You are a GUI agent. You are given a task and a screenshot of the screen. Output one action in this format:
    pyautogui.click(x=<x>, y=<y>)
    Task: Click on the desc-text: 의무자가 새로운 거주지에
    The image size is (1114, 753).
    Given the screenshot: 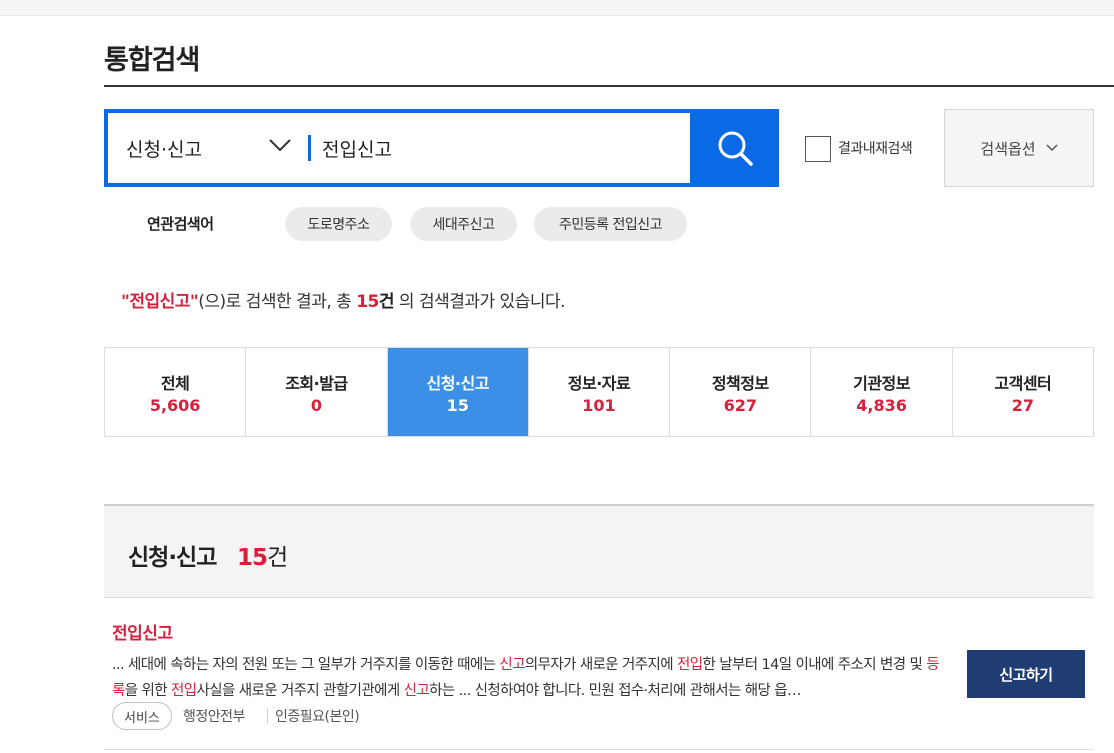 What is the action you would take?
    pyautogui.click(x=601, y=665)
    